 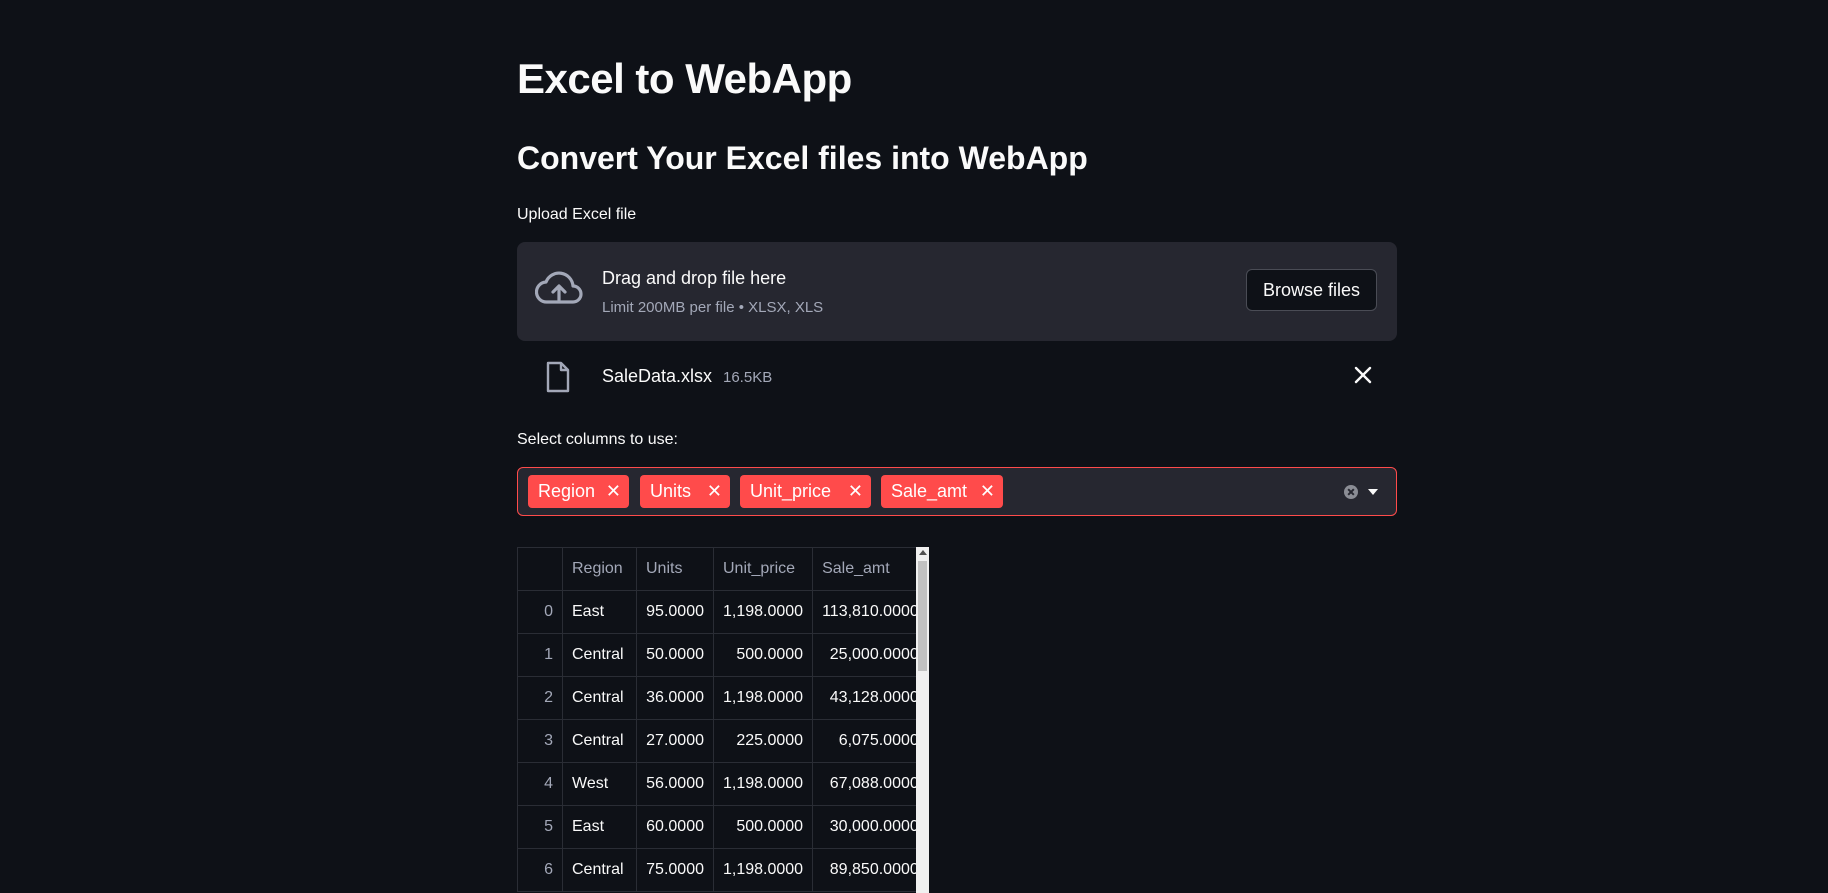 What do you see at coordinates (675, 827) in the screenshot?
I see `table-cell: 60.0000` at bounding box center [675, 827].